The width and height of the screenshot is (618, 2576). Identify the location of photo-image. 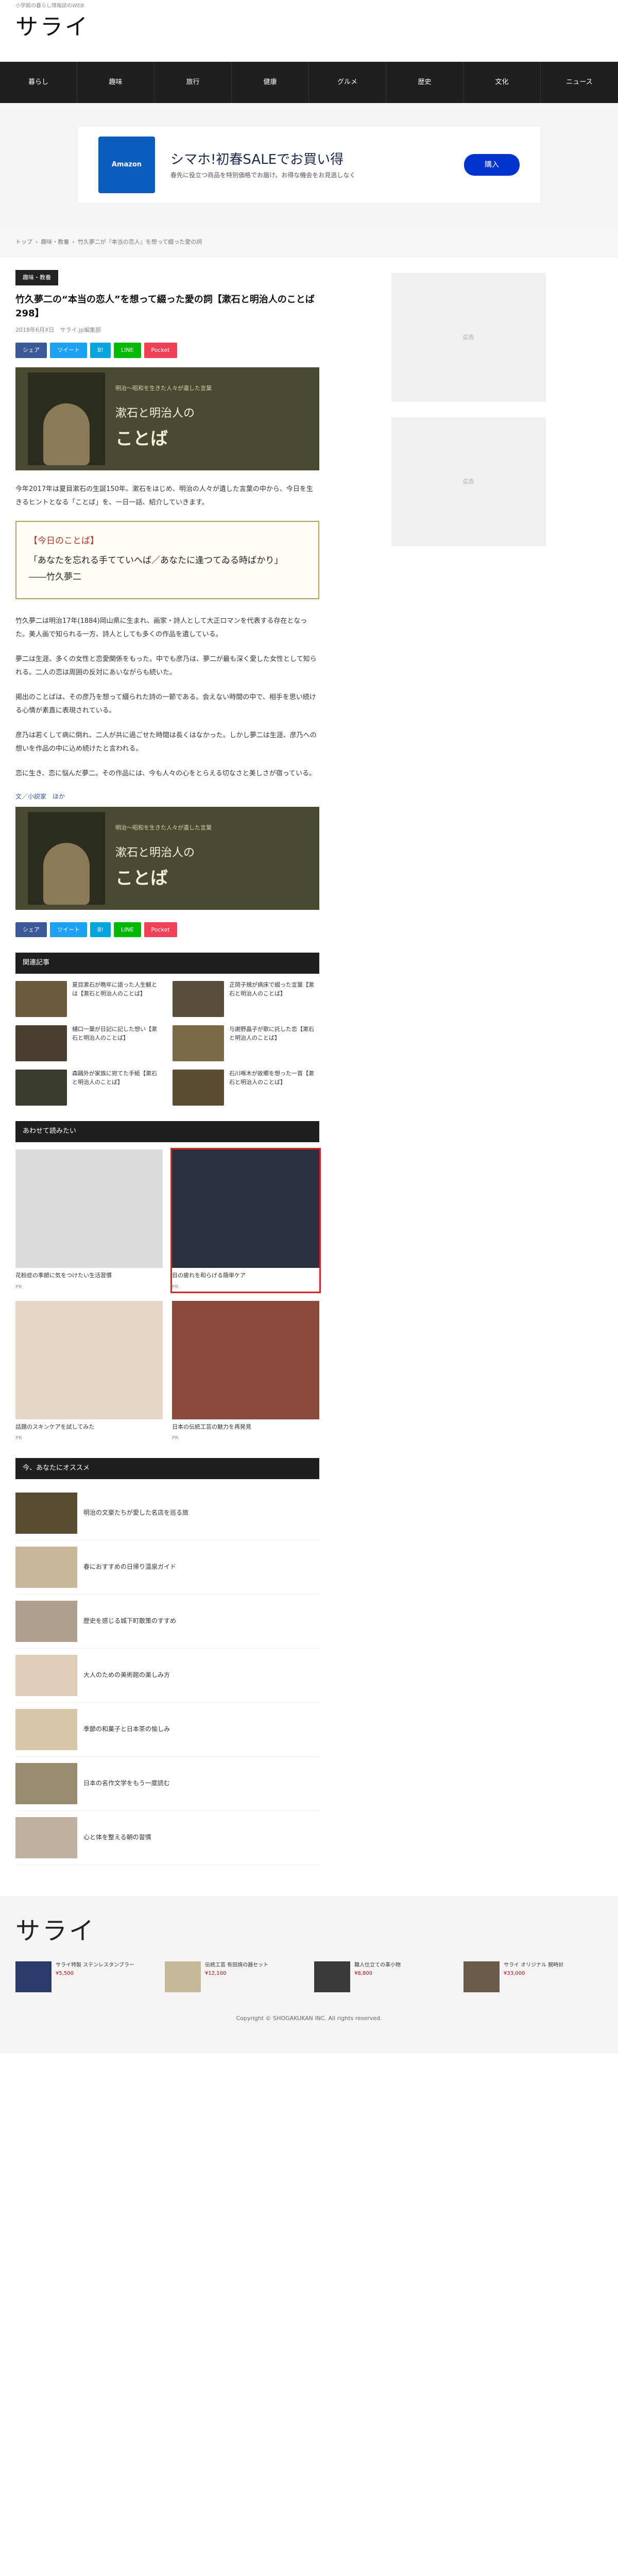
(89, 1359).